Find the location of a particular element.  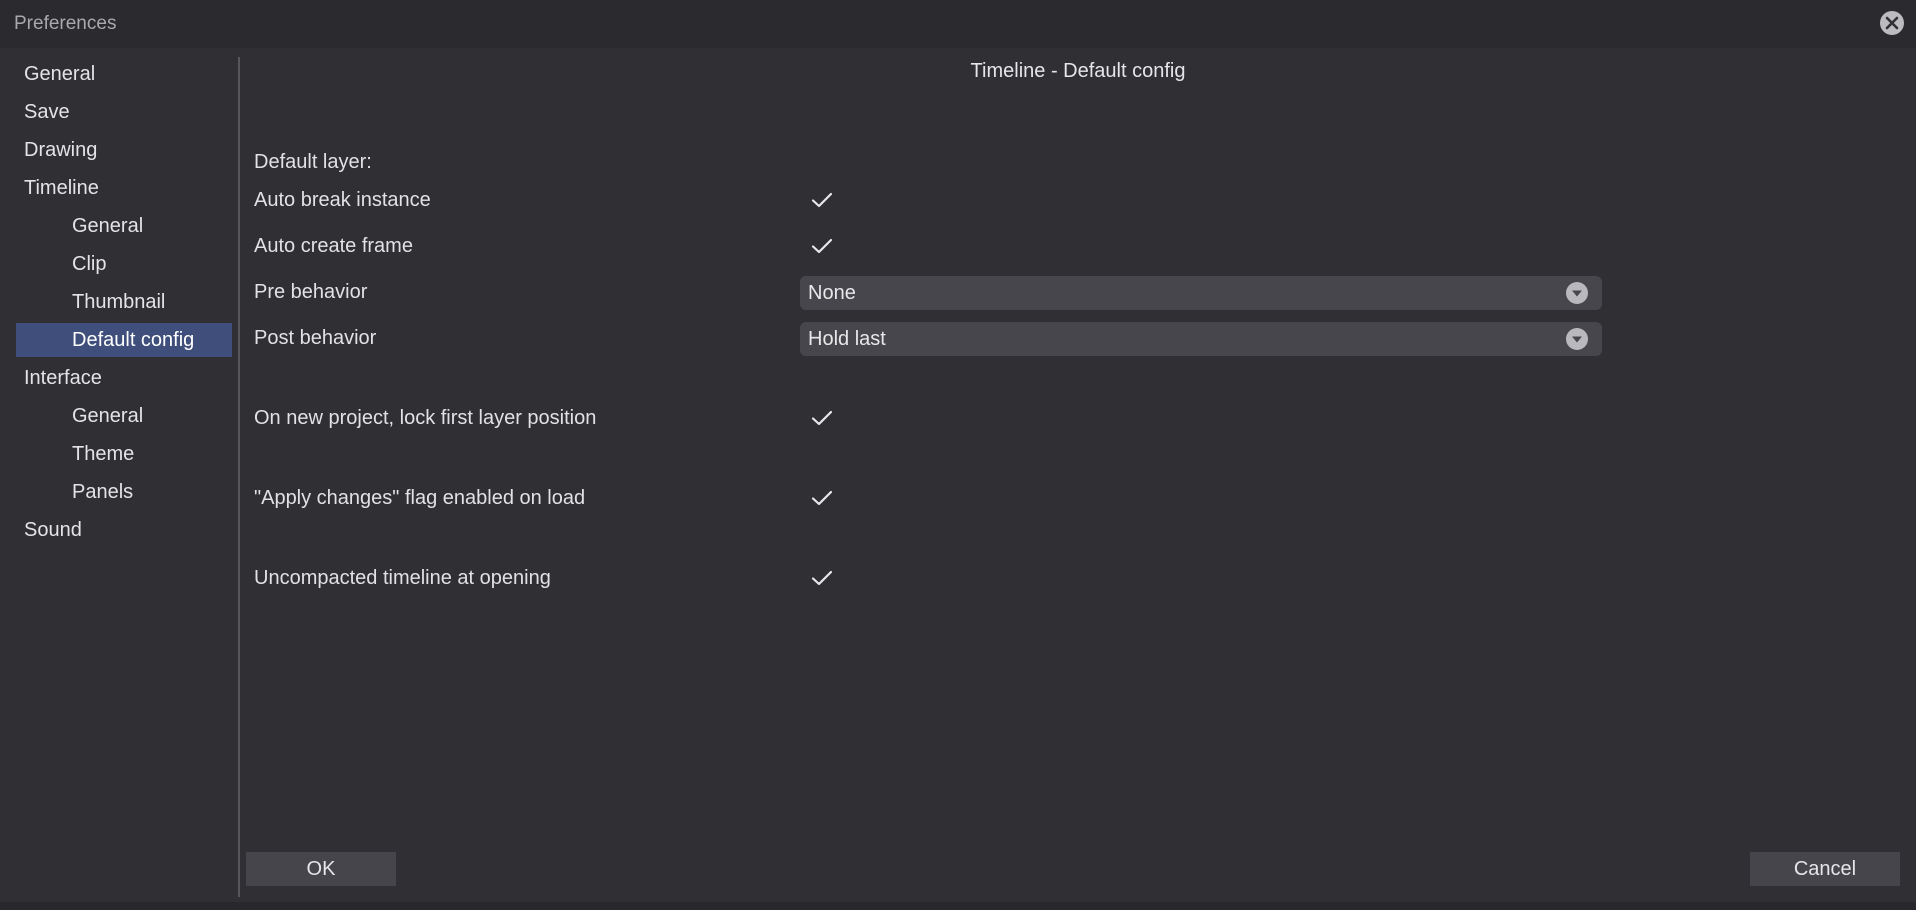

section-label-default-layer: Default layer: is located at coordinates (313, 162).